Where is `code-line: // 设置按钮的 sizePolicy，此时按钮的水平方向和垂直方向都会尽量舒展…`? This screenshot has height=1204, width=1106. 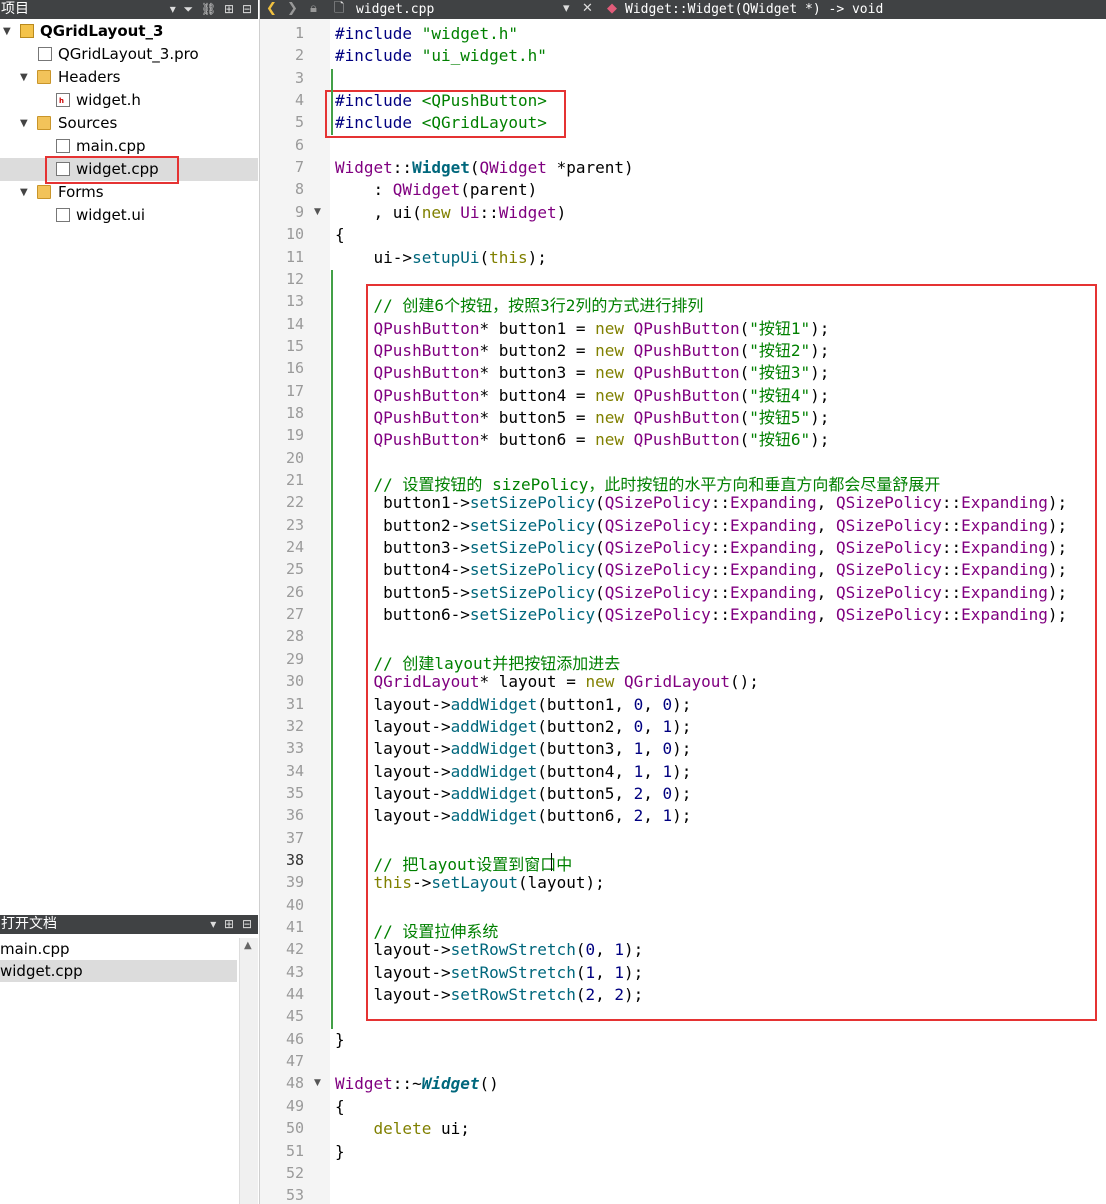
code-line: // 设置按钮的 sizePolicy，此时按钮的水平方向和垂直方向都会尽量舒展… is located at coordinates (638, 484).